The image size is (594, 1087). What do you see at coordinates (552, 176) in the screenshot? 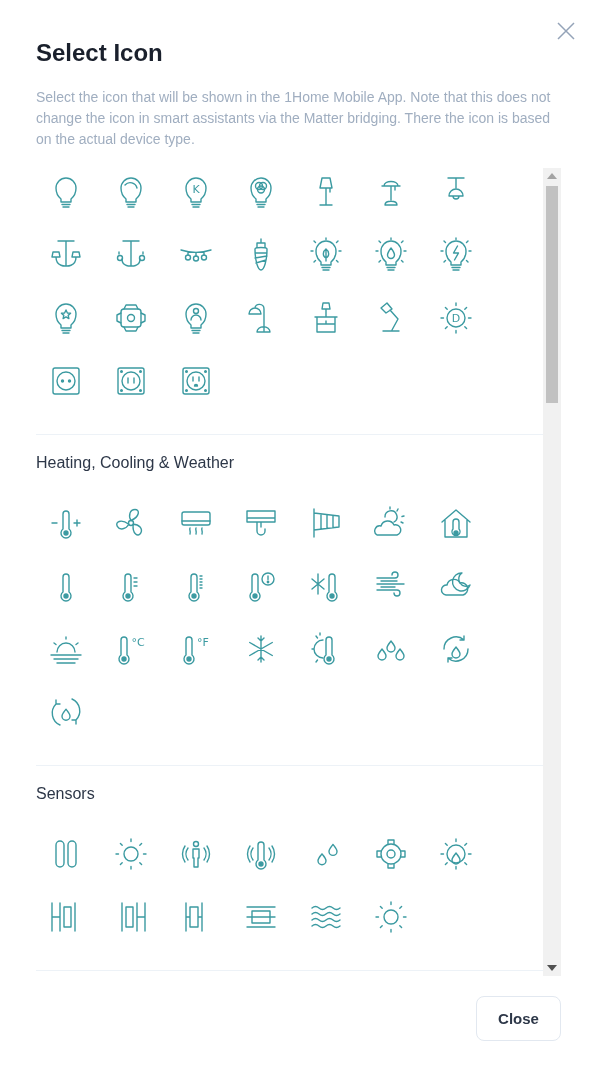
I see `scroll-up-arrow` at bounding box center [552, 176].